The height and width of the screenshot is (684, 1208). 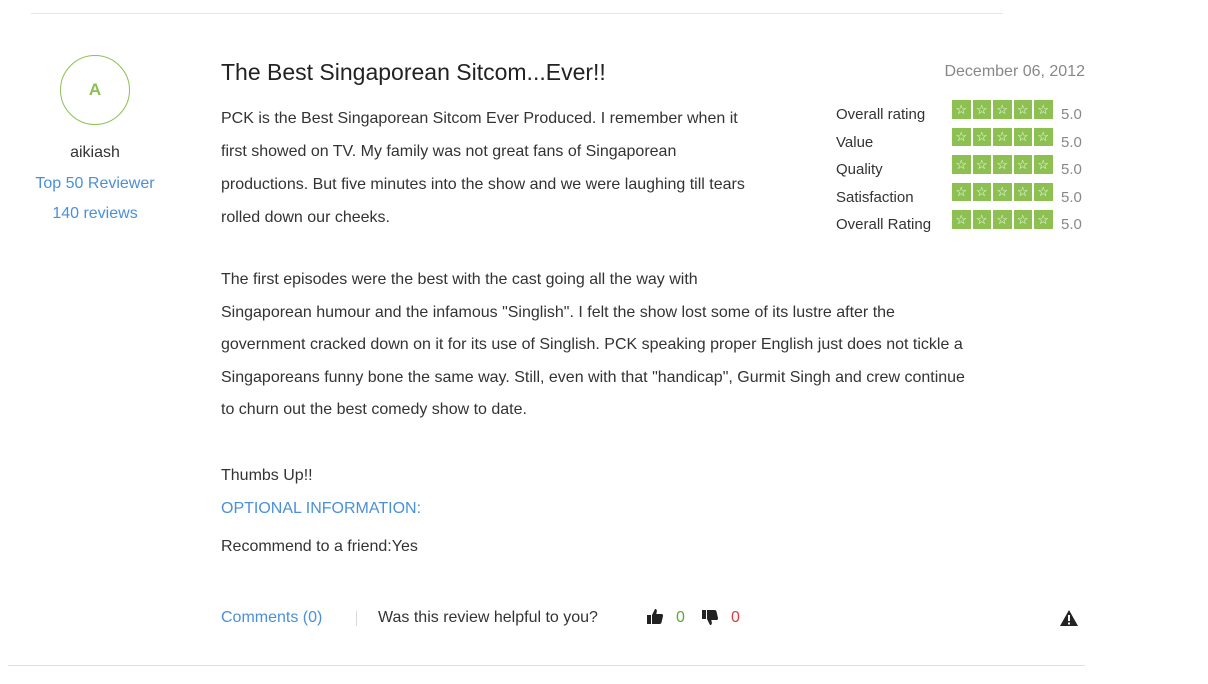 What do you see at coordinates (859, 169) in the screenshot?
I see `rating-label: Quality` at bounding box center [859, 169].